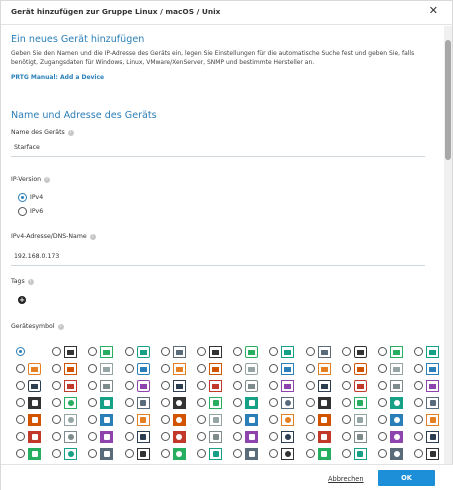  I want to click on scrollbar-thumb, so click(448, 100).